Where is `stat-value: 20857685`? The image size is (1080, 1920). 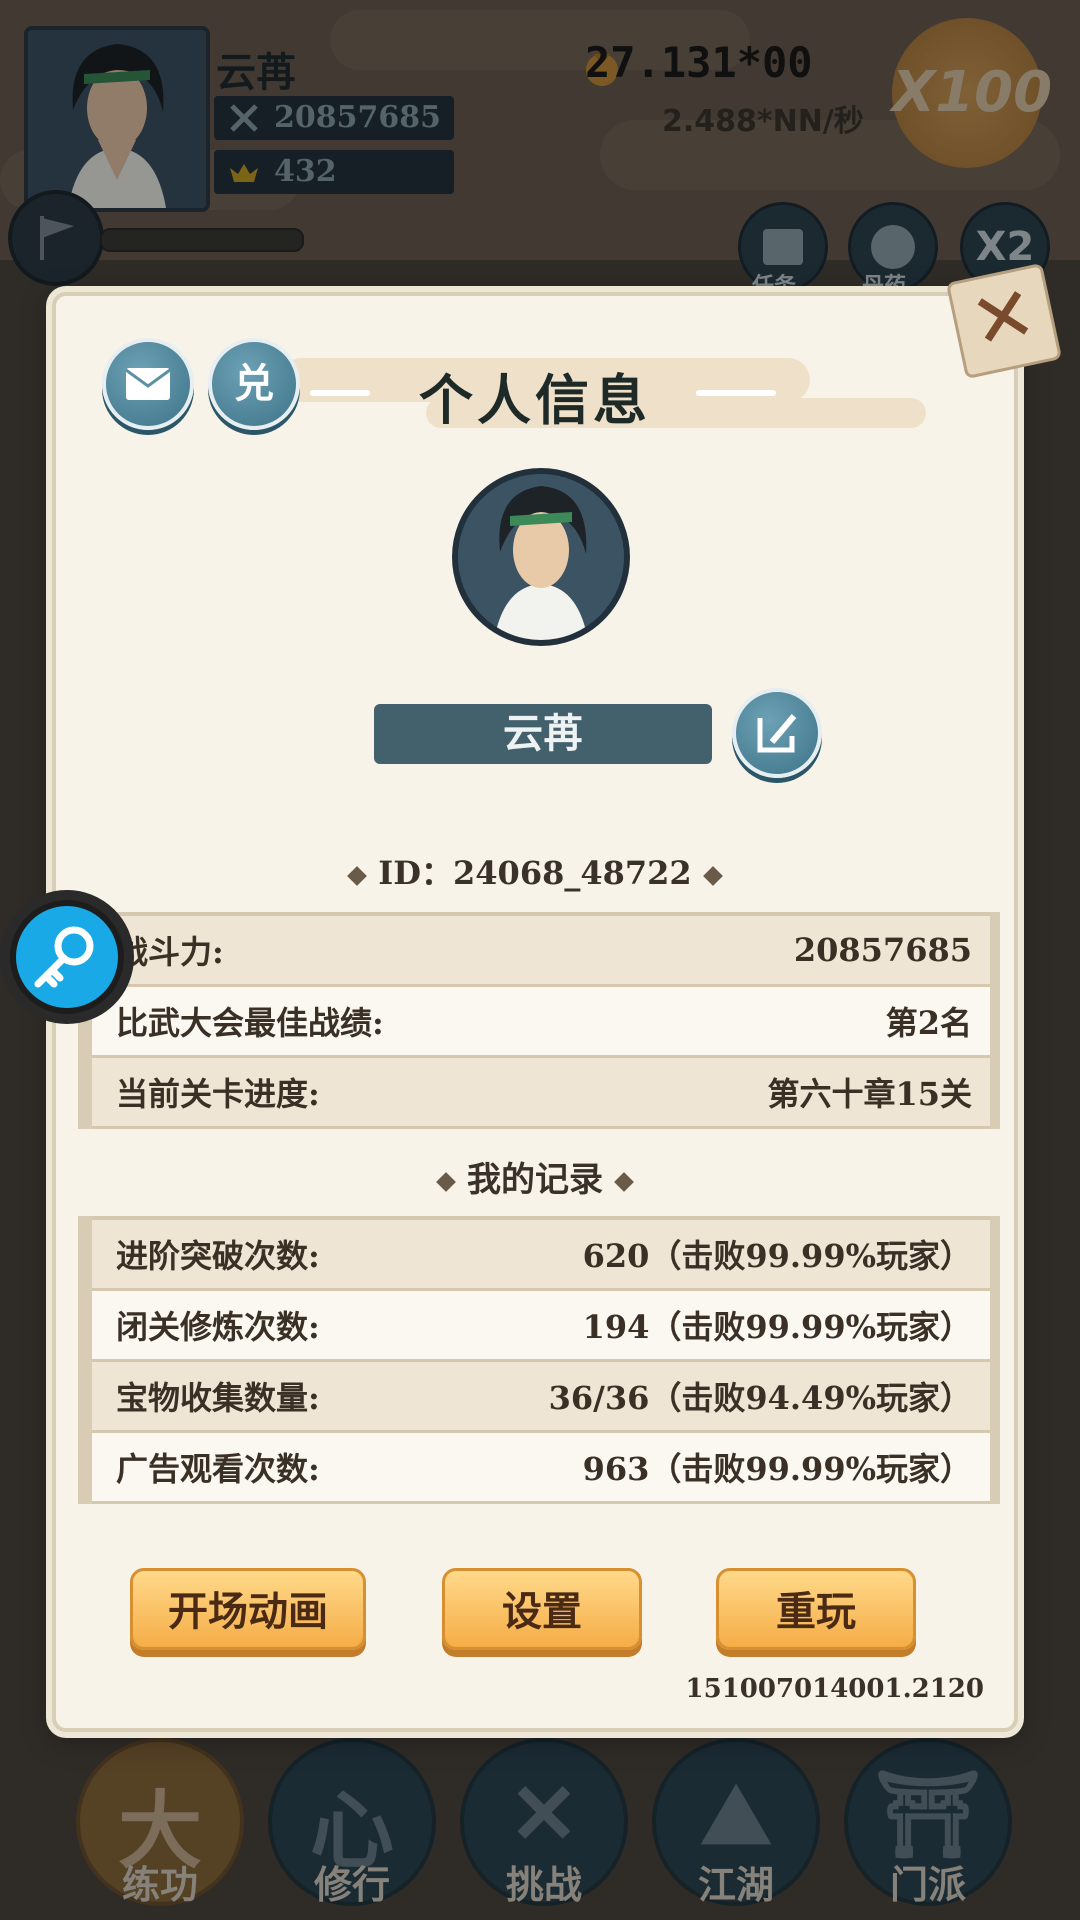 stat-value: 20857685 is located at coordinates (882, 950).